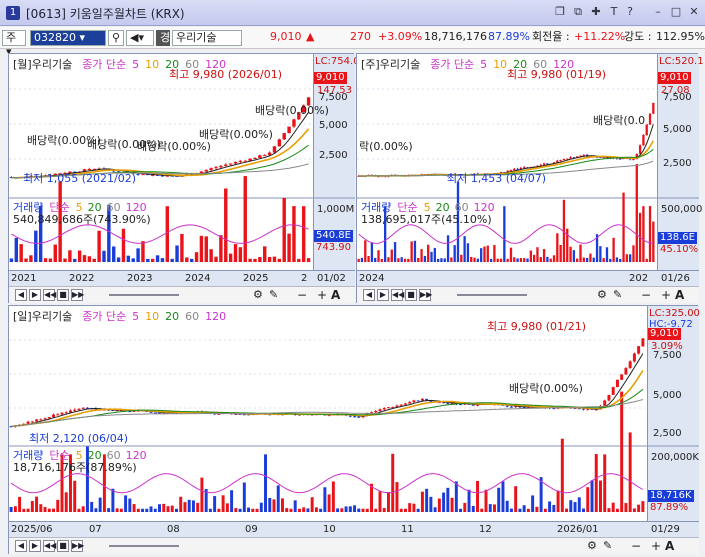 The width and height of the screenshot is (705, 557). I want to click on x-tick-label: 2024, so click(372, 278).